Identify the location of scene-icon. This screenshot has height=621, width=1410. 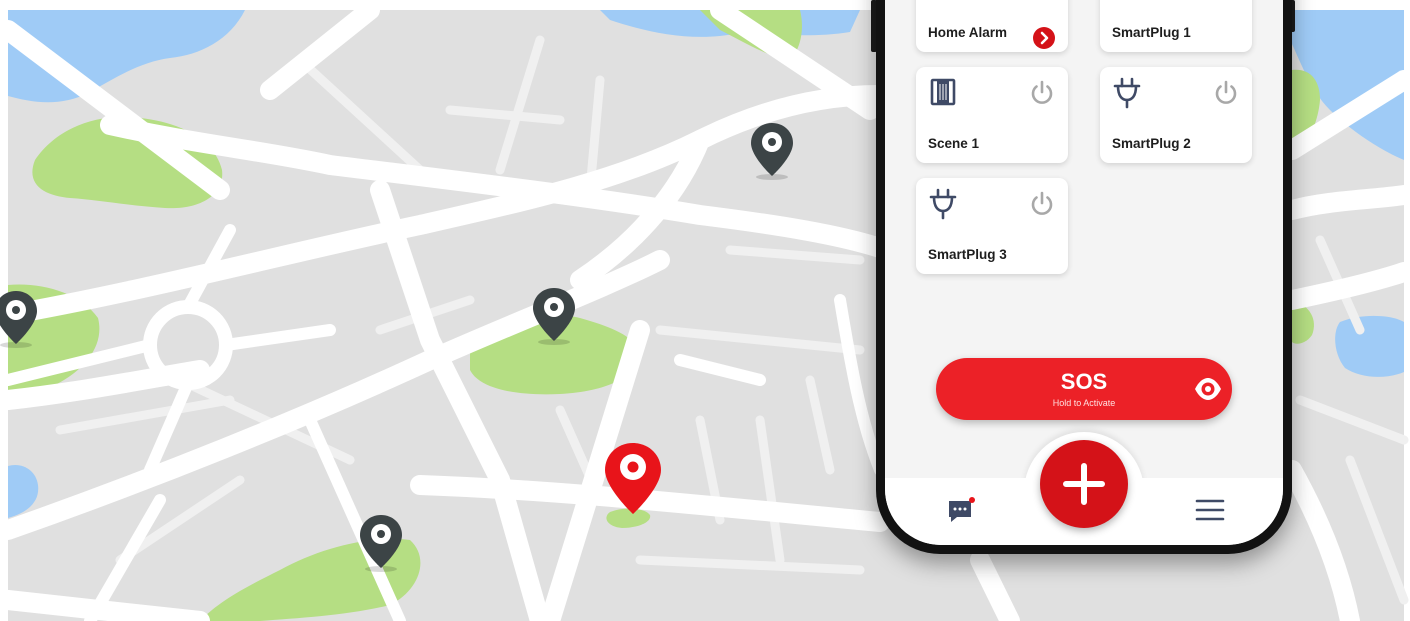
(943, 94).